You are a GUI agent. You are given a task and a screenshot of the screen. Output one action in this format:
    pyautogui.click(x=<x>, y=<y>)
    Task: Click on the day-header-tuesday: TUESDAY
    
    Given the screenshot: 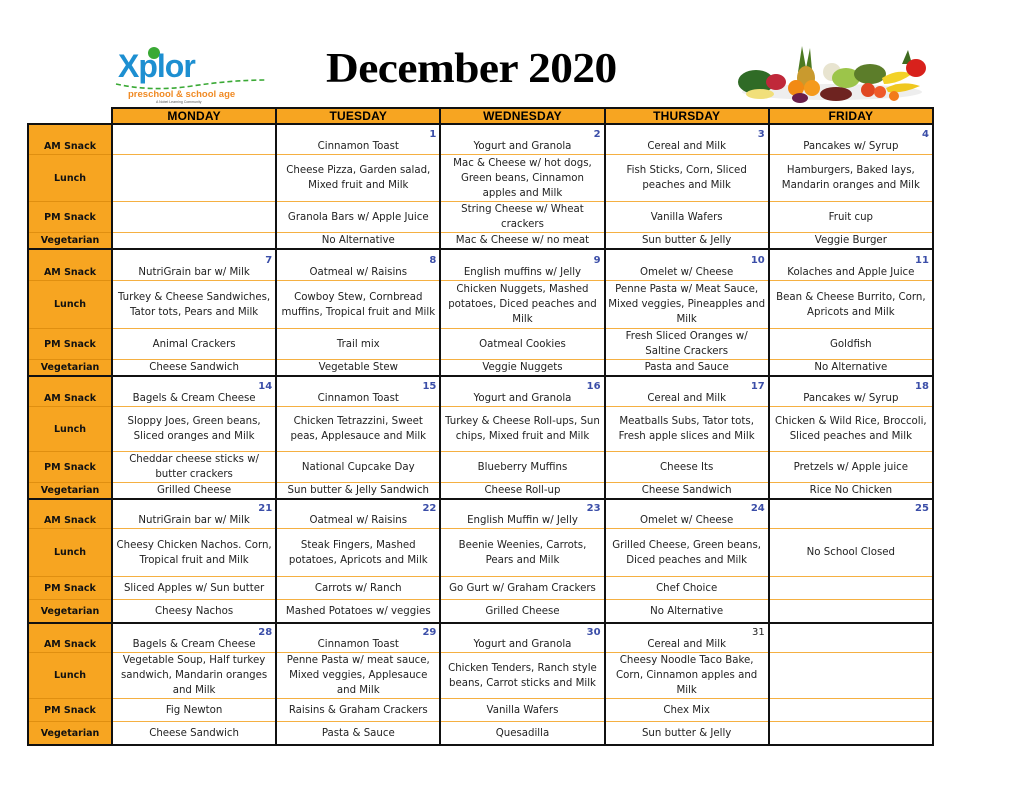 What is the action you would take?
    pyautogui.click(x=358, y=116)
    